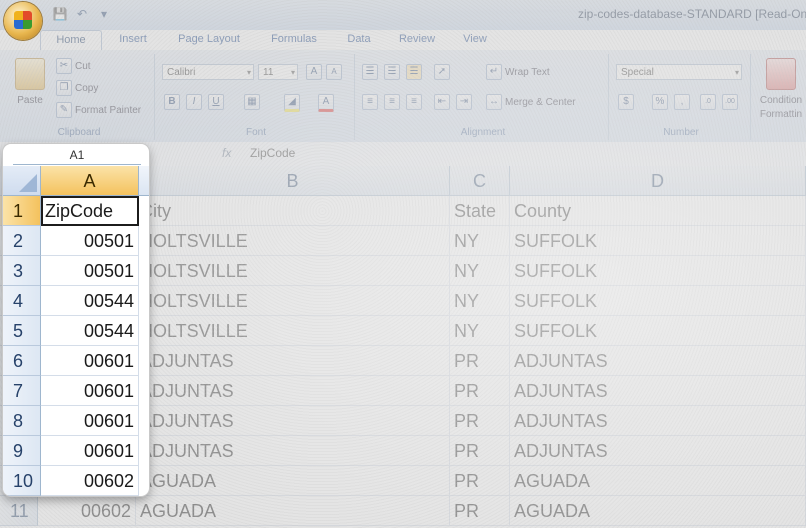 Image resolution: width=806 pixels, height=528 pixels. I want to click on decrease-indent-icon: ⇤, so click(442, 102).